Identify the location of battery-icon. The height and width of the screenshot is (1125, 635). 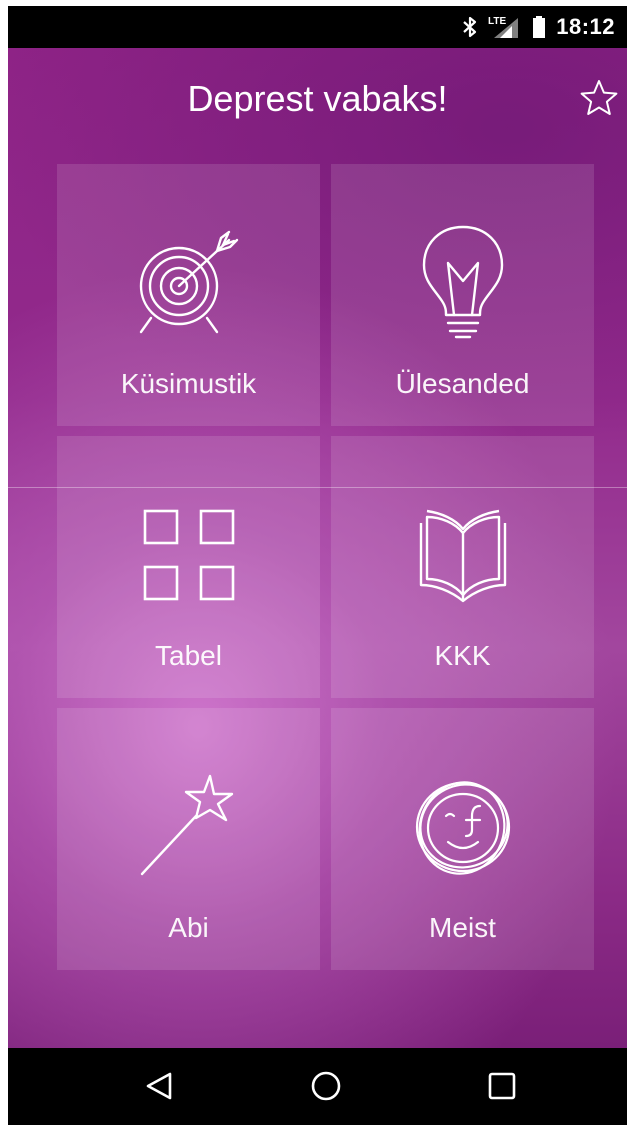
(539, 27).